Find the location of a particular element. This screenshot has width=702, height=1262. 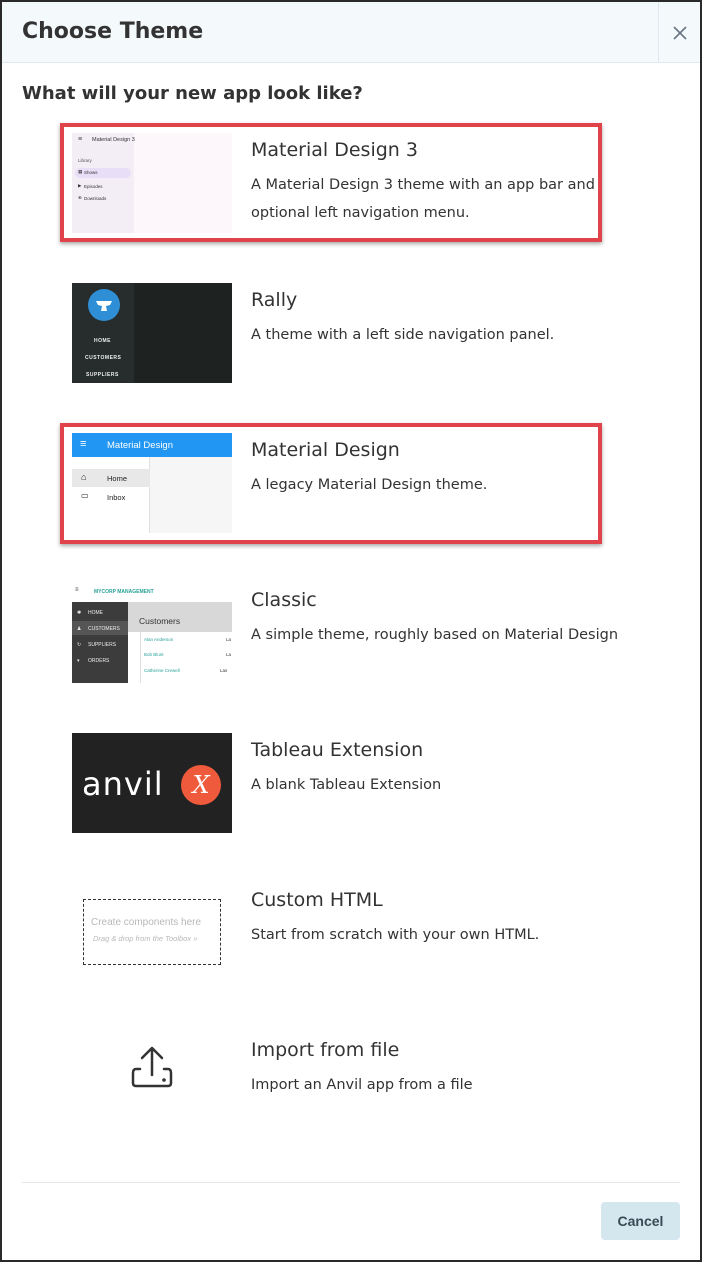

theme-description-material-design: A legacy Material Design theme. is located at coordinates (369, 485).